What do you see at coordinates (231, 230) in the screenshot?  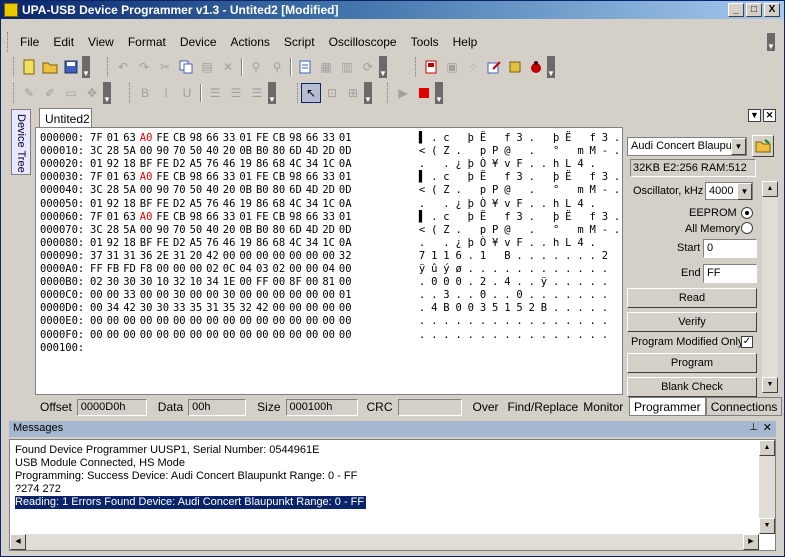 I see `hex-byte: 20` at bounding box center [231, 230].